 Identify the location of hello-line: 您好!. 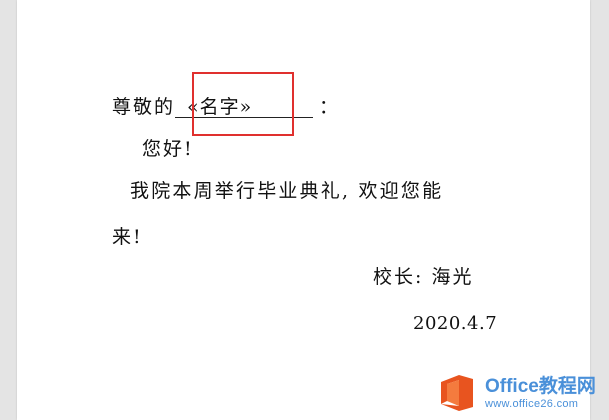
(168, 149).